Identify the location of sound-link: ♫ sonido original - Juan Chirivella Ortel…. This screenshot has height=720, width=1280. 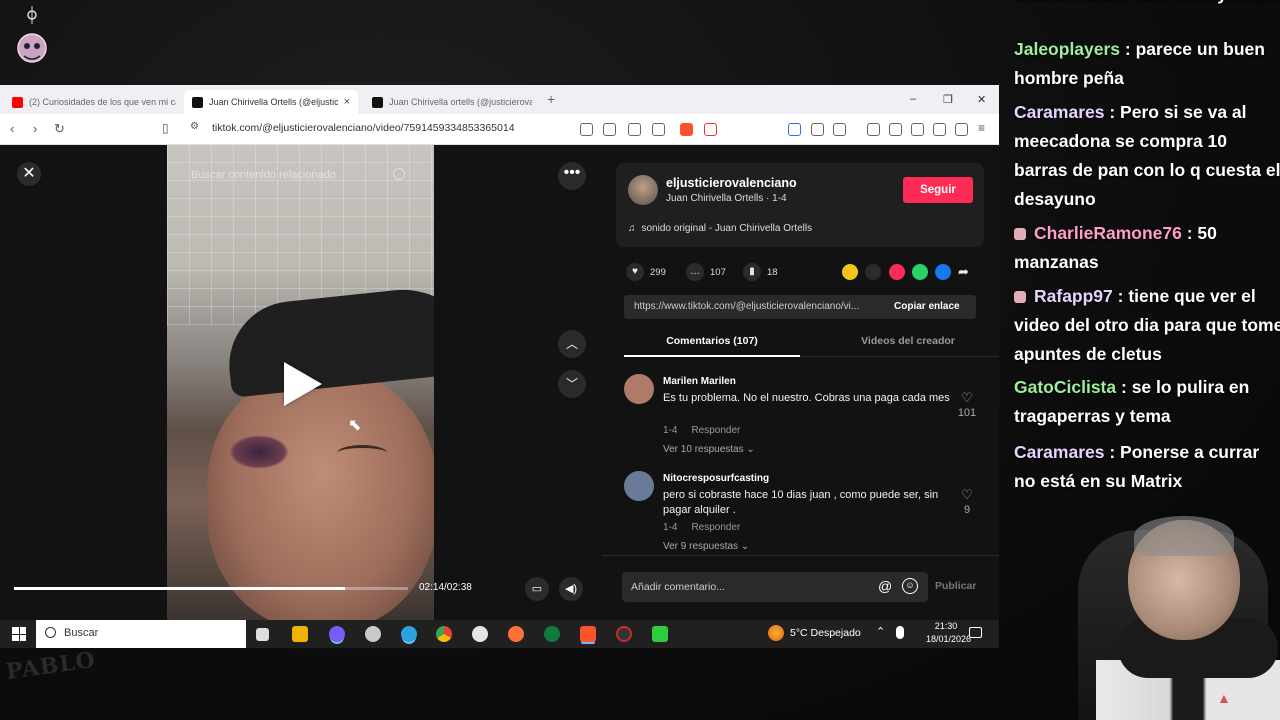
(720, 228).